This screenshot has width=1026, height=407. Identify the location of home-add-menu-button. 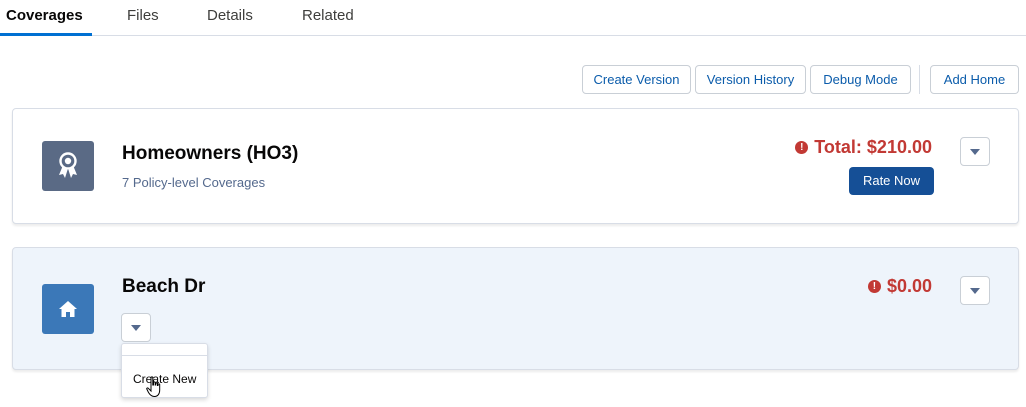
(136, 327).